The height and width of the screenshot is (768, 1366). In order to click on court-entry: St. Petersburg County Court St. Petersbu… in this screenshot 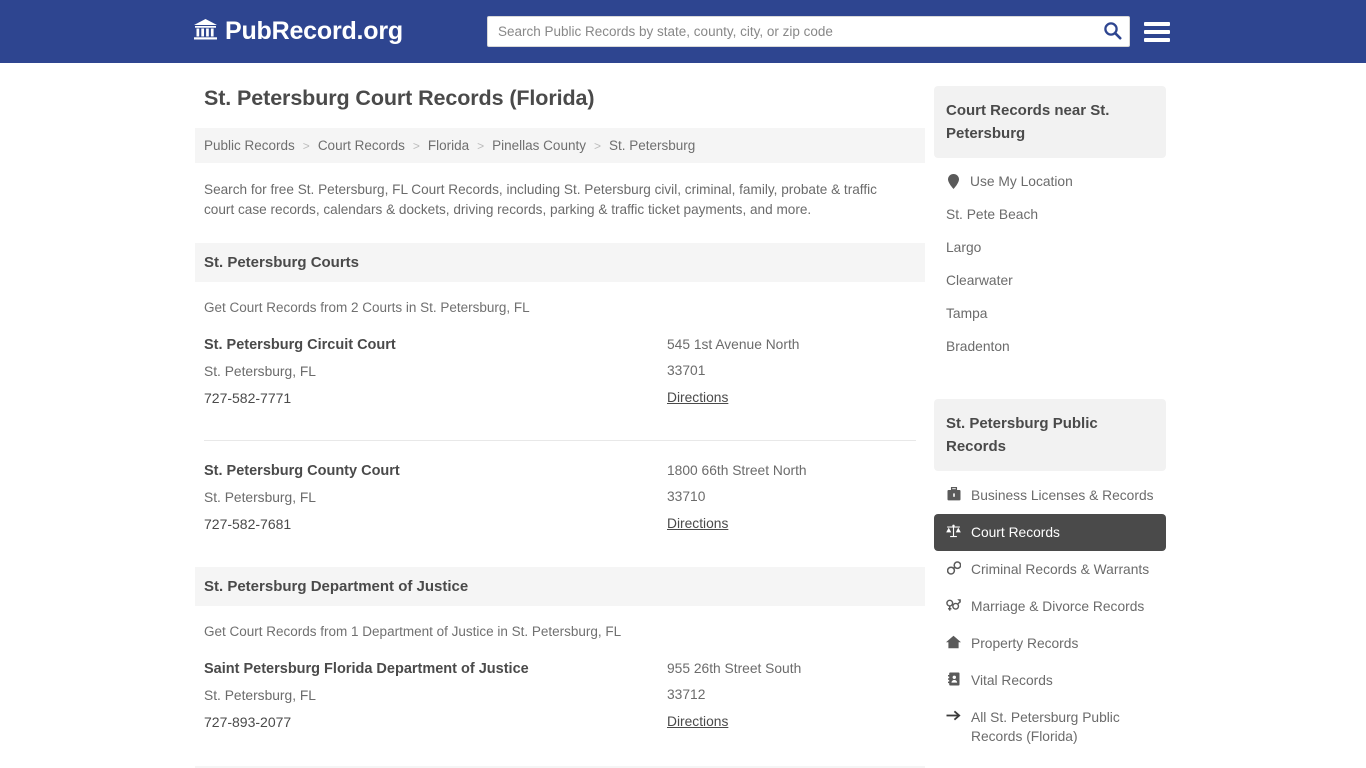, I will do `click(560, 492)`.